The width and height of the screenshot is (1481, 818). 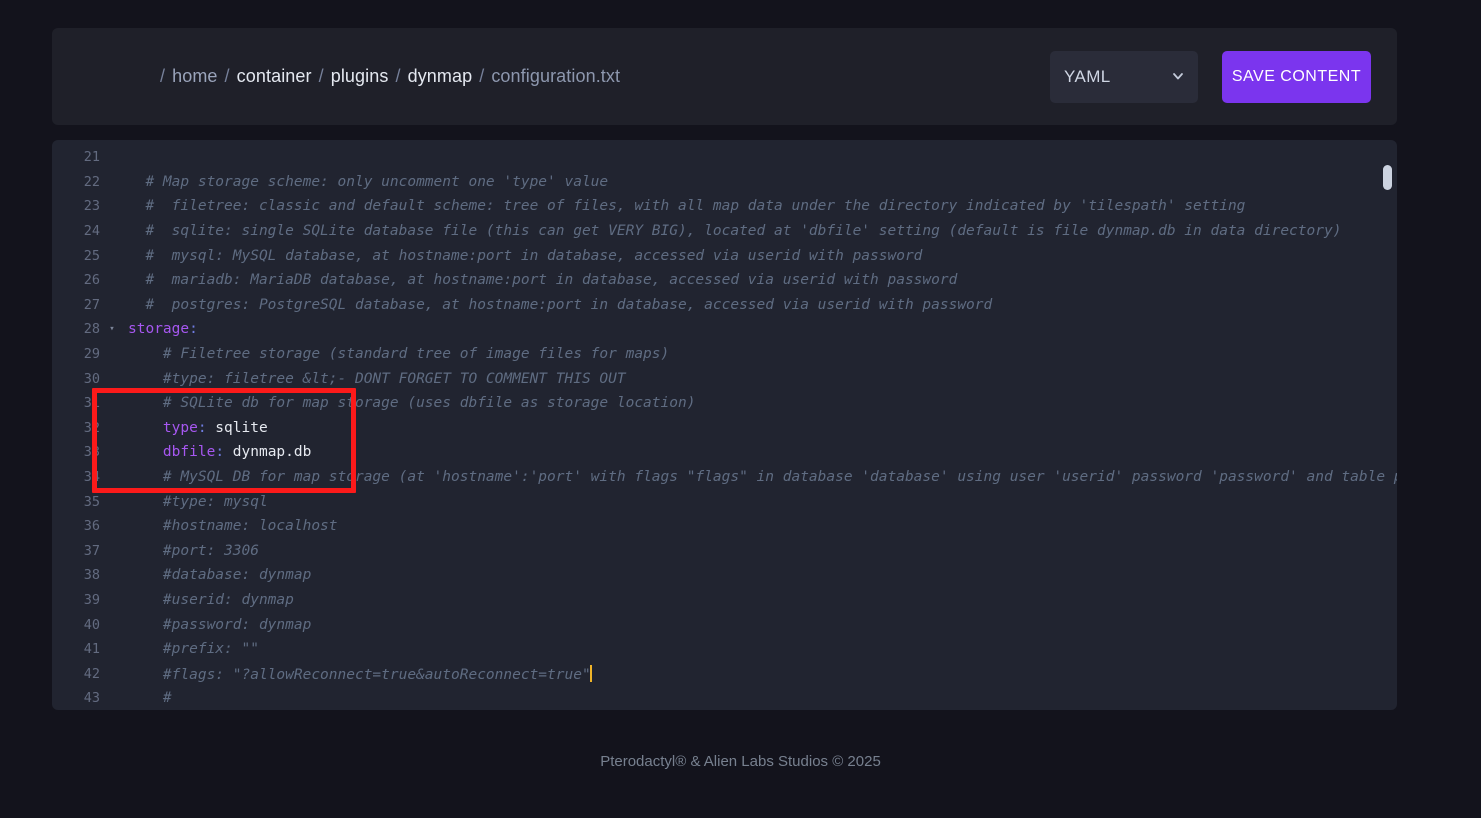 I want to click on code-line: 39 #userid: dynmap, so click(x=724, y=600).